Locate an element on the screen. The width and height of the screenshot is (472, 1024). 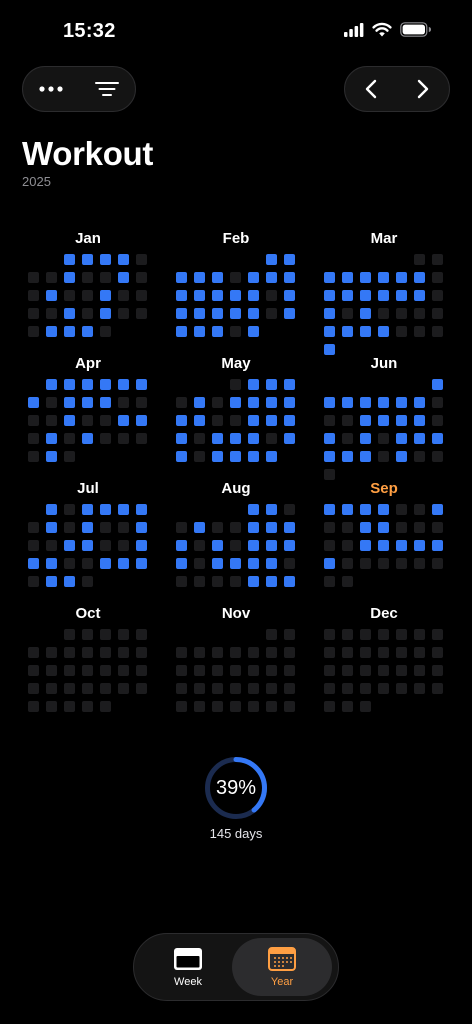
tab-week: Week is located at coordinates (188, 967).